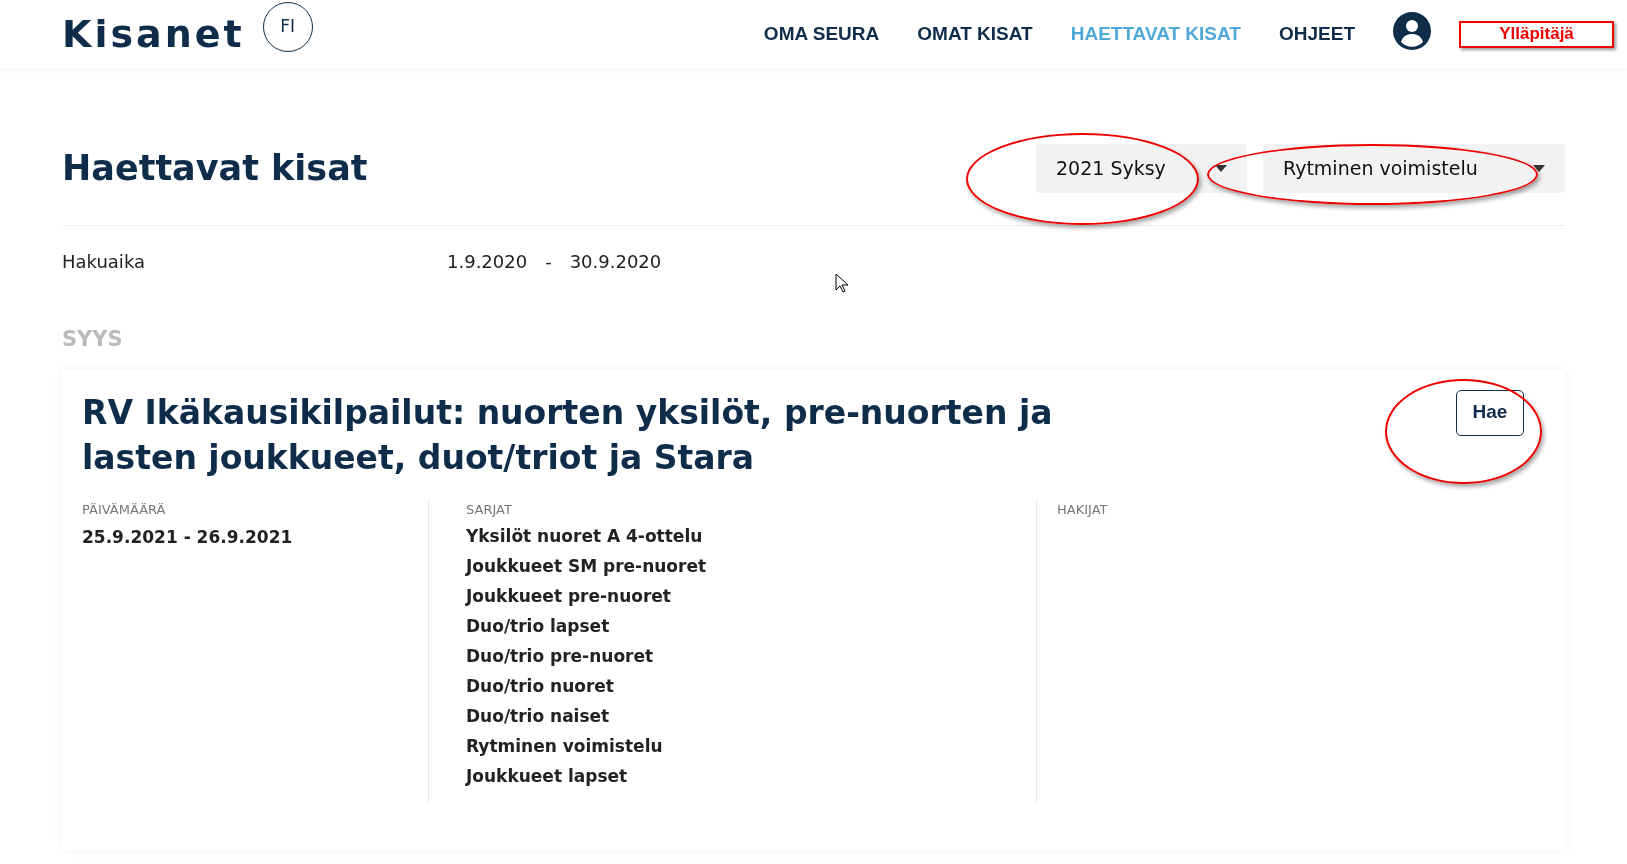  Describe the element at coordinates (489, 509) in the screenshot. I see `column-label: SARJAT` at that location.